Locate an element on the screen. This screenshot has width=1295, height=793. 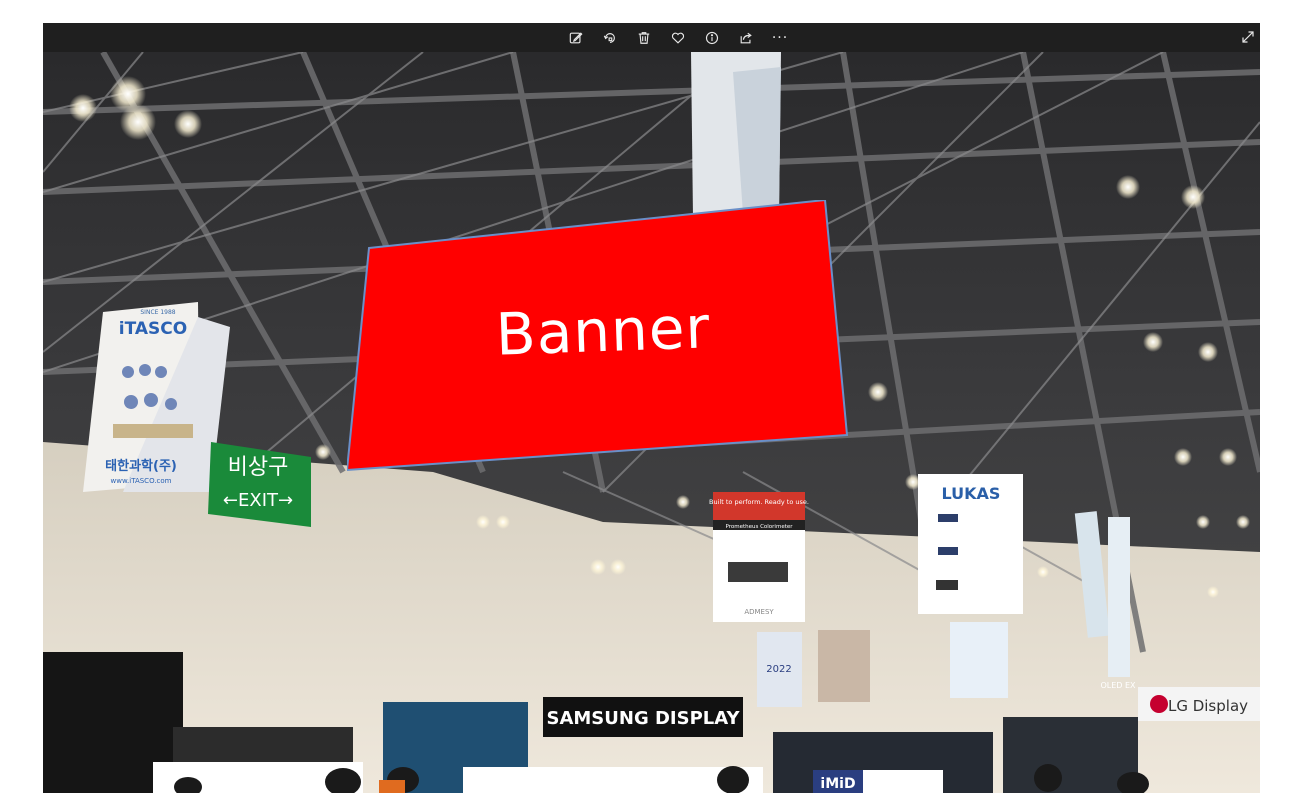
viewer-toolbar: ··· is located at coordinates (651, 37).